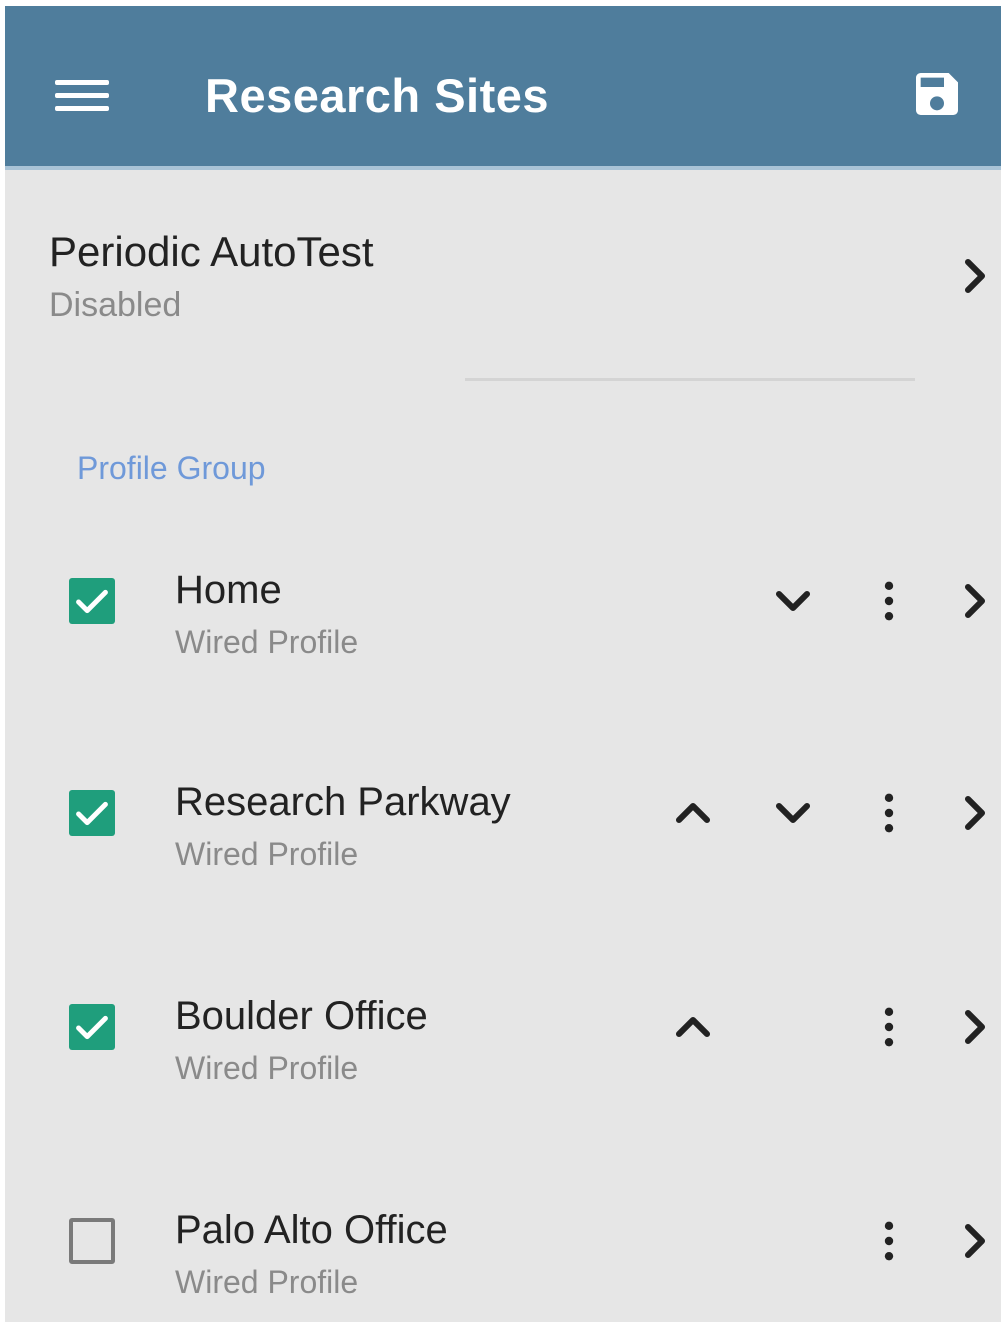 Image resolution: width=1006 pixels, height=1324 pixels. What do you see at coordinates (690, 379) in the screenshot?
I see `divider` at bounding box center [690, 379].